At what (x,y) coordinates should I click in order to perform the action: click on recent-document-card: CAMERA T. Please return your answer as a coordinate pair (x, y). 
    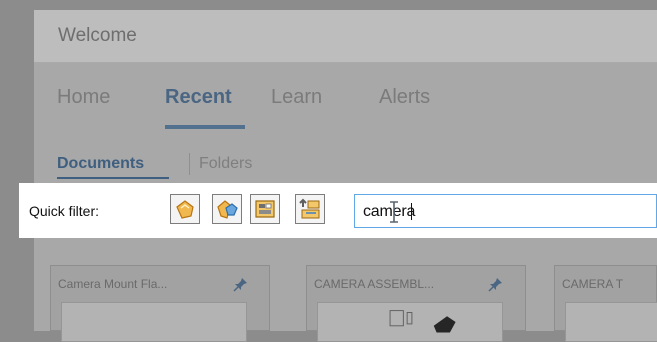
    Looking at the image, I should click on (605, 303).